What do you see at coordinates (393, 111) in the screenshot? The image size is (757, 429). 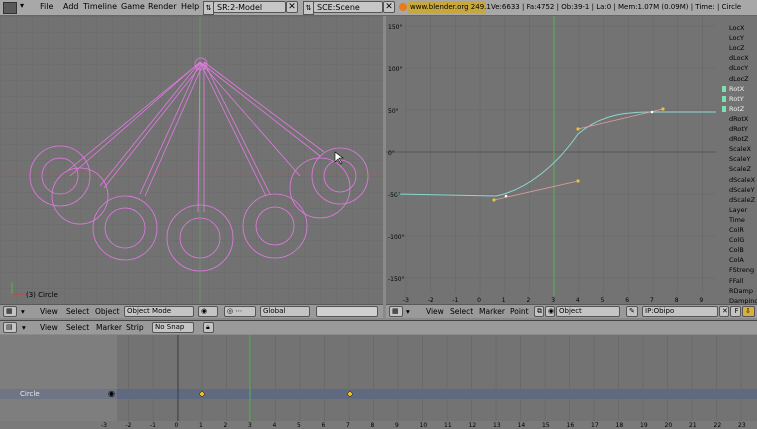 I see `ipo-y-tick: 50°` at bounding box center [393, 111].